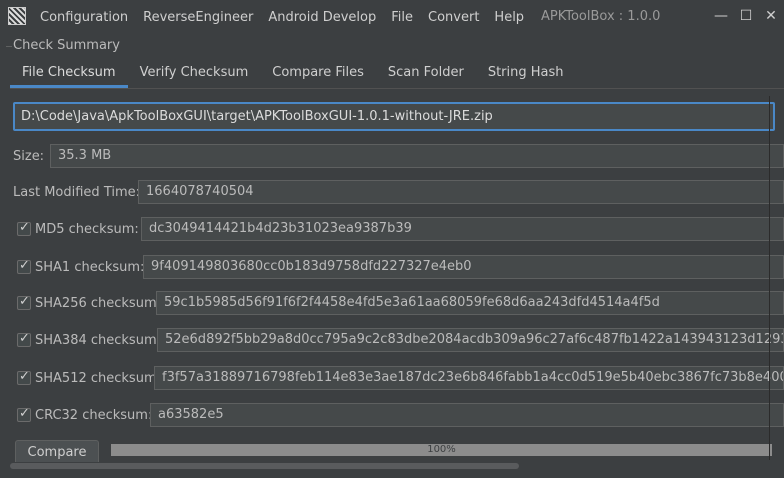  What do you see at coordinates (462, 229) in the screenshot?
I see `md5-field: dc3049414421b4d23b31023ea9387b39` at bounding box center [462, 229].